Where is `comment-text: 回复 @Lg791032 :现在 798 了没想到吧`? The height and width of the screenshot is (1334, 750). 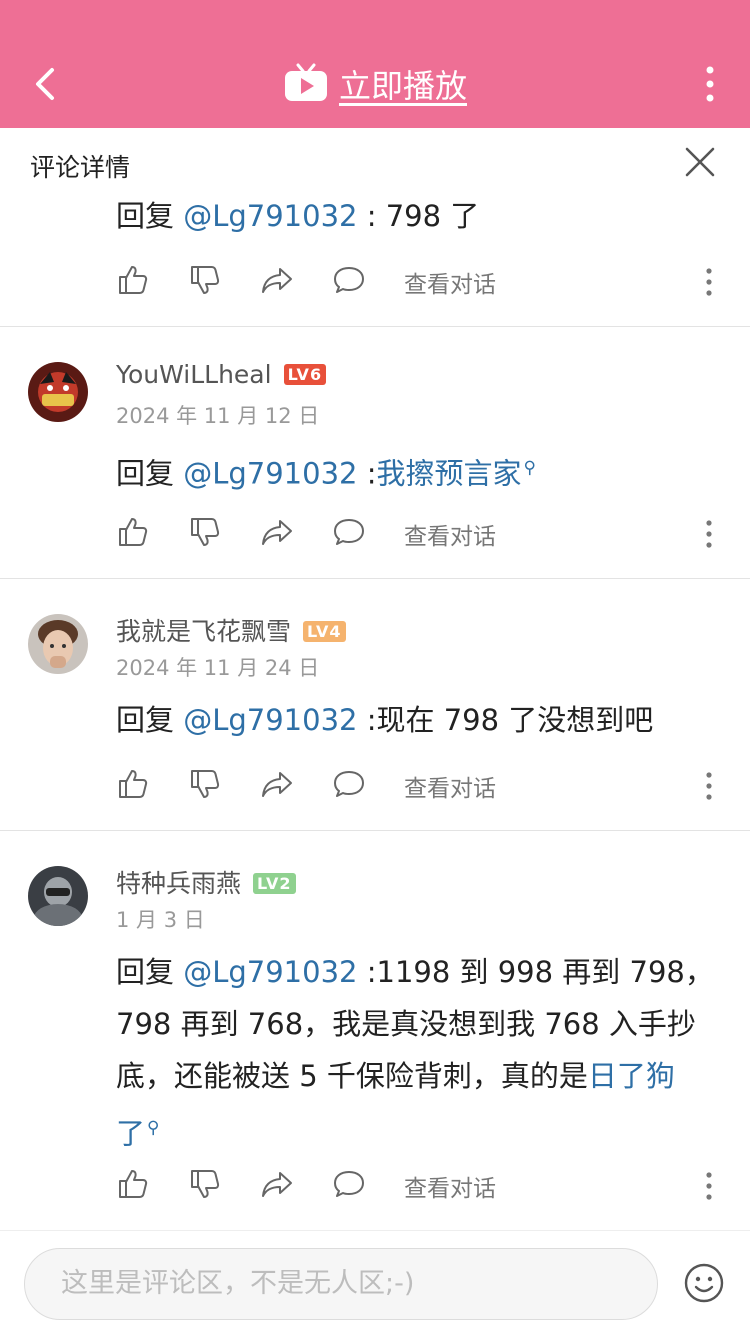 comment-text: 回复 @Lg791032 :现在 798 了没想到吧 is located at coordinates (385, 720).